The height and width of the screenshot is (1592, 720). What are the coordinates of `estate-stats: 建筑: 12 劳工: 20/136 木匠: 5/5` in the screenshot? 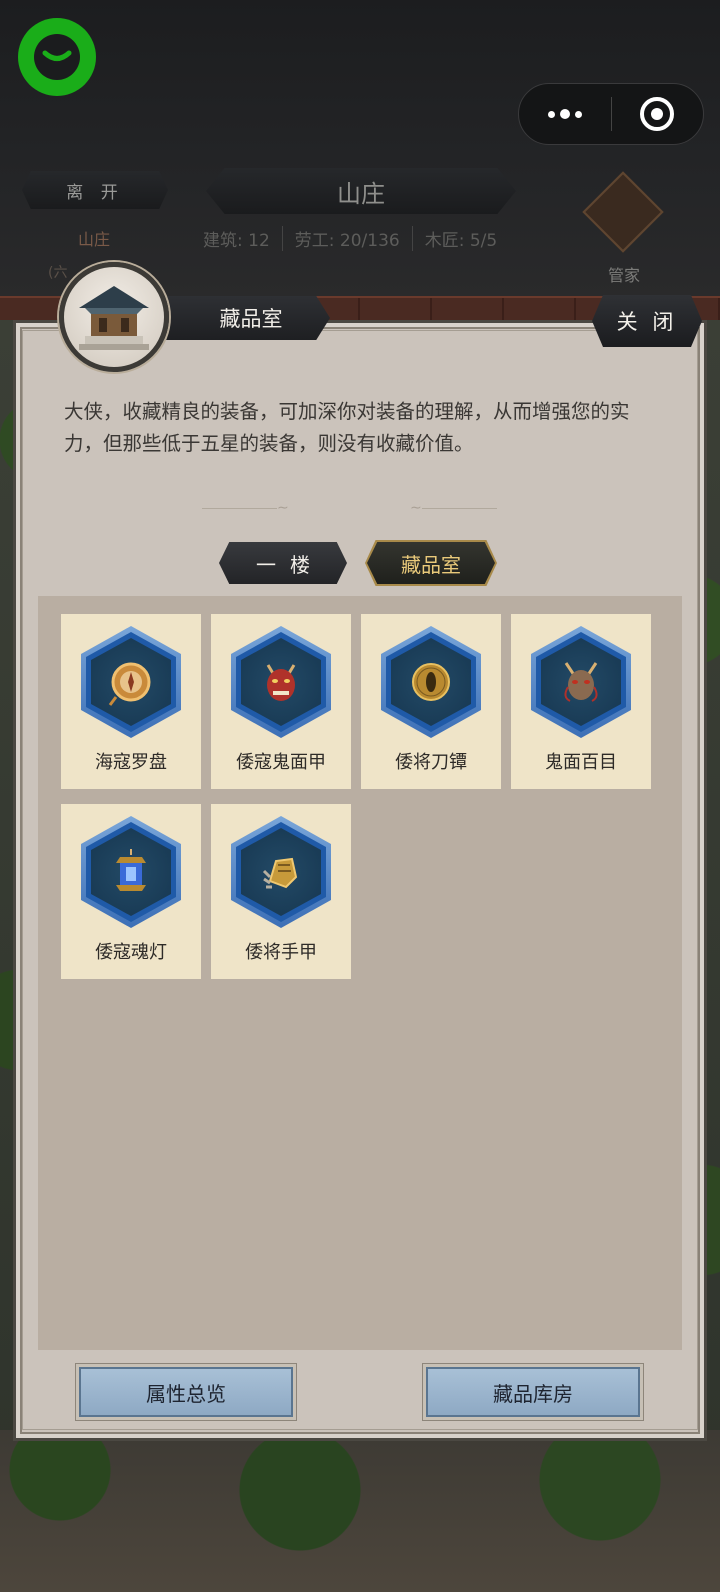 It's located at (356, 238).